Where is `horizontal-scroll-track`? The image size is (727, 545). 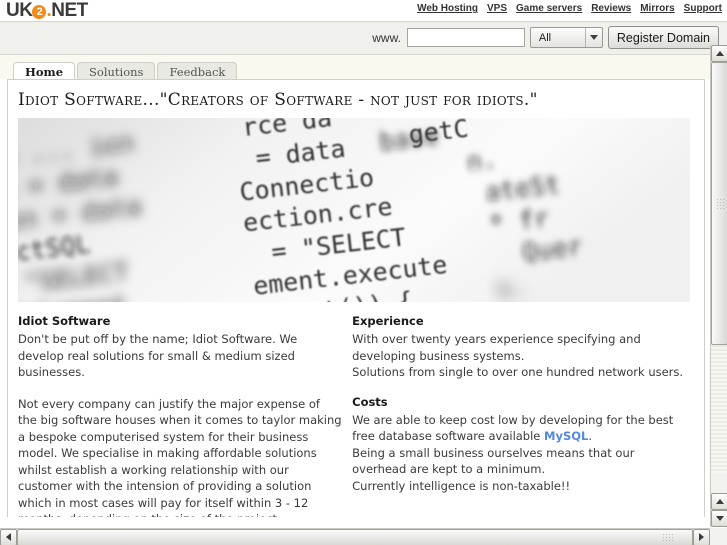 horizontal-scroll-track is located at coordinates (355, 536).